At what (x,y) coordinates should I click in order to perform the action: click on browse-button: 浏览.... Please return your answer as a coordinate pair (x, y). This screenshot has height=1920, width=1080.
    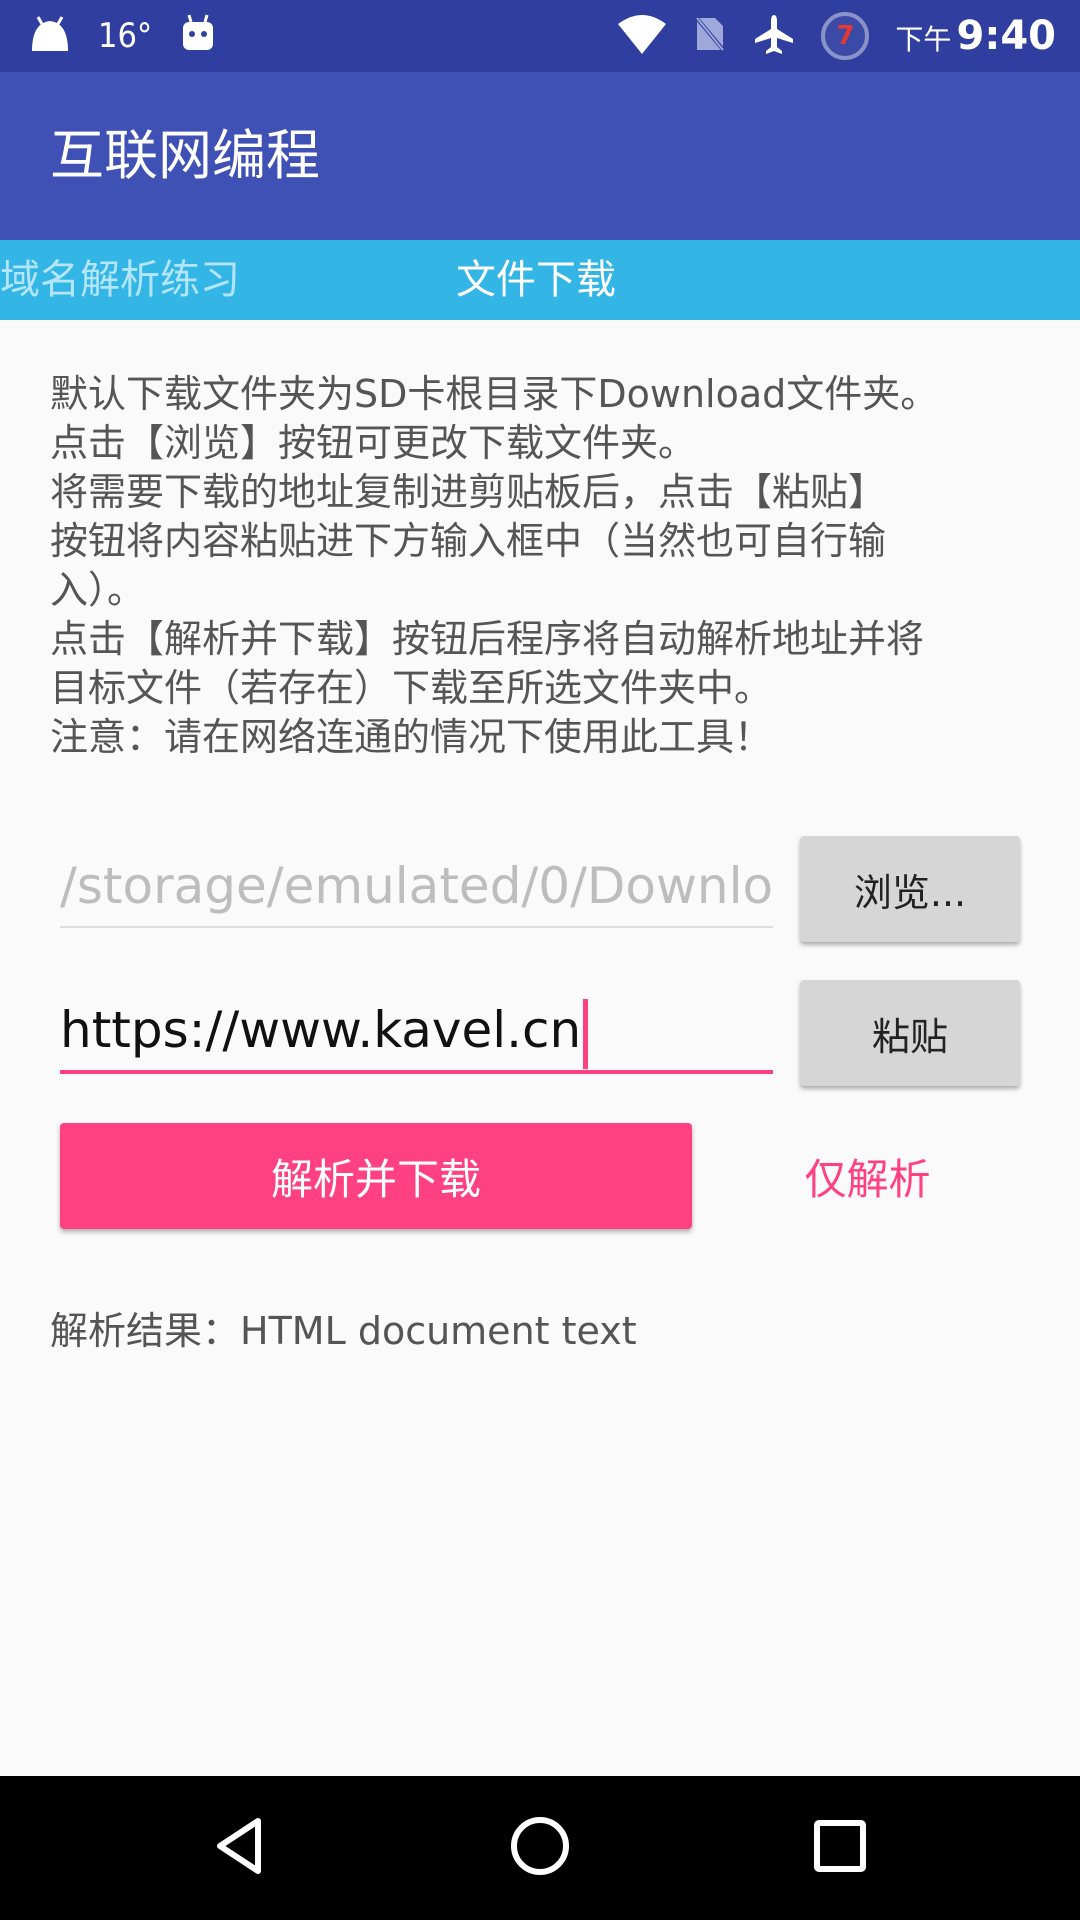
    Looking at the image, I should click on (910, 889).